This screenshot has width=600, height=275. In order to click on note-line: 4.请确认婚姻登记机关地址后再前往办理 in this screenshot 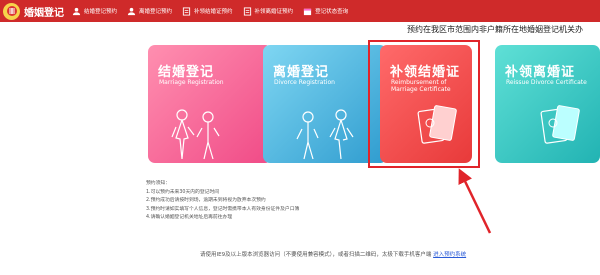, I will do `click(189, 217)`.